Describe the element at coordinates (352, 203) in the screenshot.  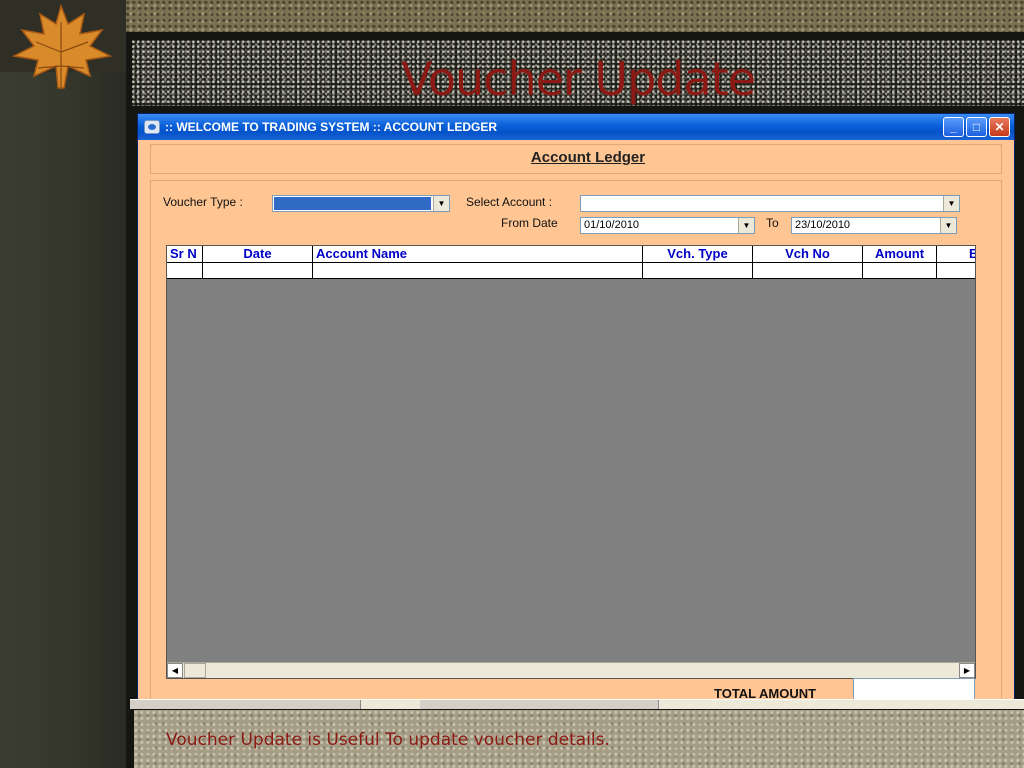
I see `voucher-type-selection-highlight` at that location.